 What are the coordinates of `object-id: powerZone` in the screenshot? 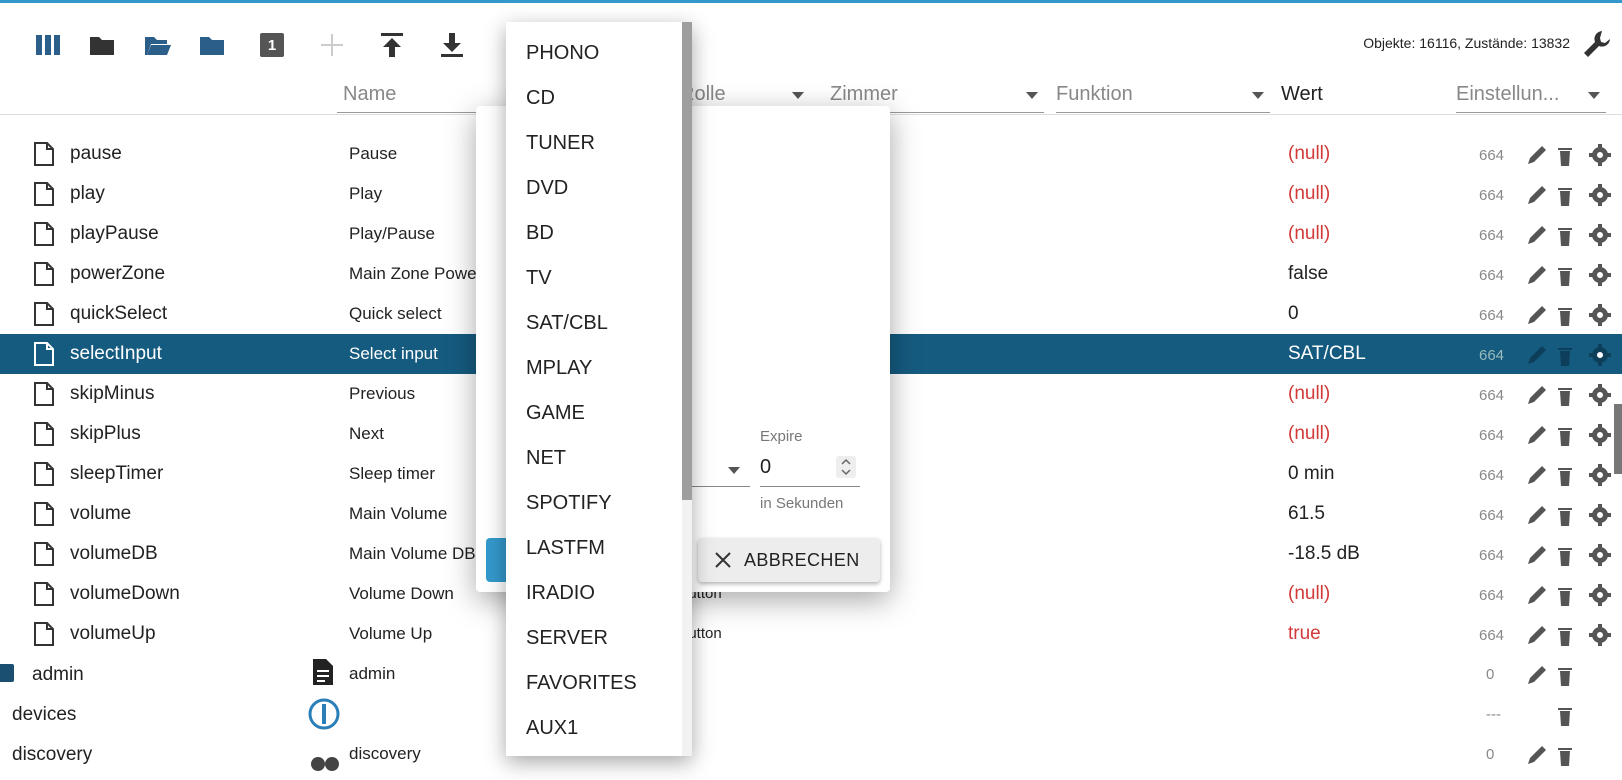 It's located at (118, 273).